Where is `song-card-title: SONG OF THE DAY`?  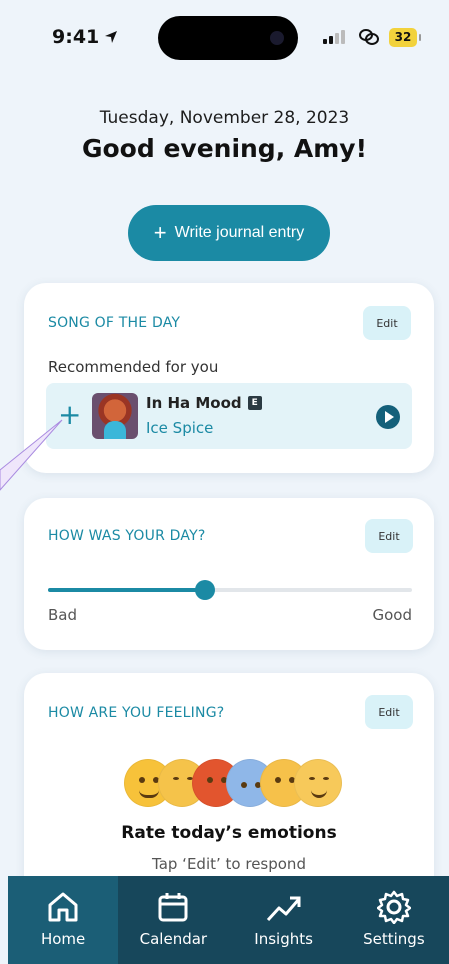
song-card-title: SONG OF THE DAY is located at coordinates (114, 323).